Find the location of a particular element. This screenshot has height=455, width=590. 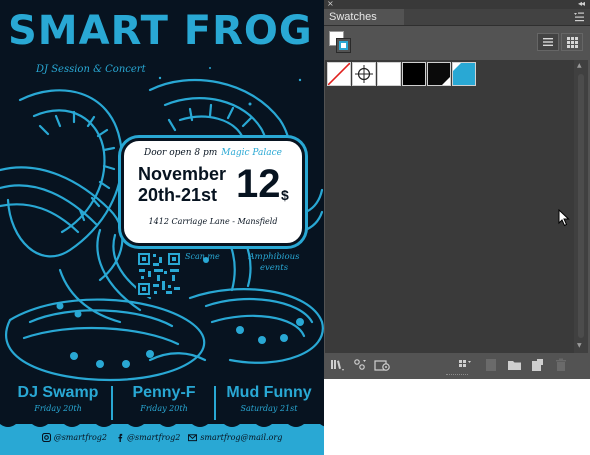

footer-wave is located at coordinates (162, 425).